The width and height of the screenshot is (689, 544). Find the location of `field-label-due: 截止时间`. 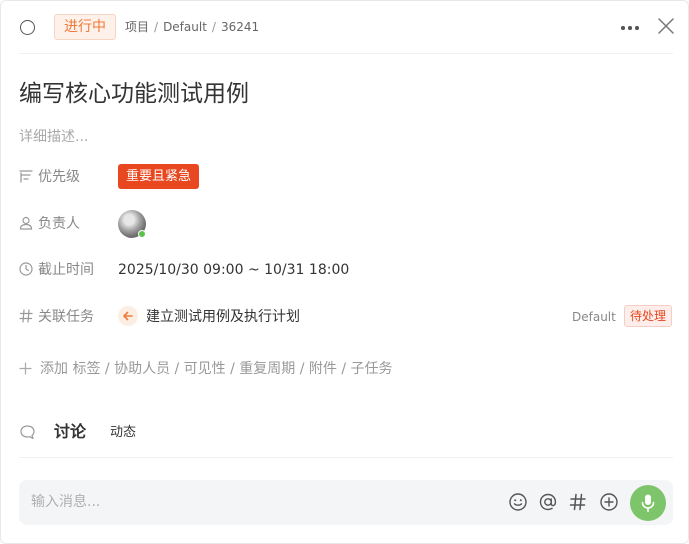

field-label-due: 截止时间 is located at coordinates (66, 270).